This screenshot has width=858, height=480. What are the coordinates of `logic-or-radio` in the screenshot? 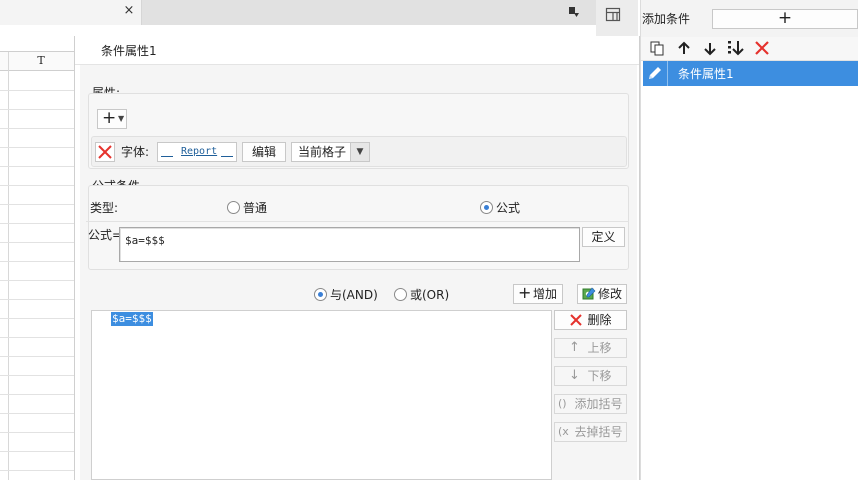 It's located at (400, 294).